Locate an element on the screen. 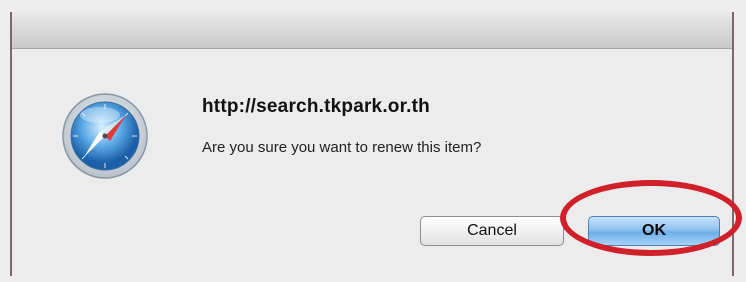  ok-button: OK is located at coordinates (654, 231).